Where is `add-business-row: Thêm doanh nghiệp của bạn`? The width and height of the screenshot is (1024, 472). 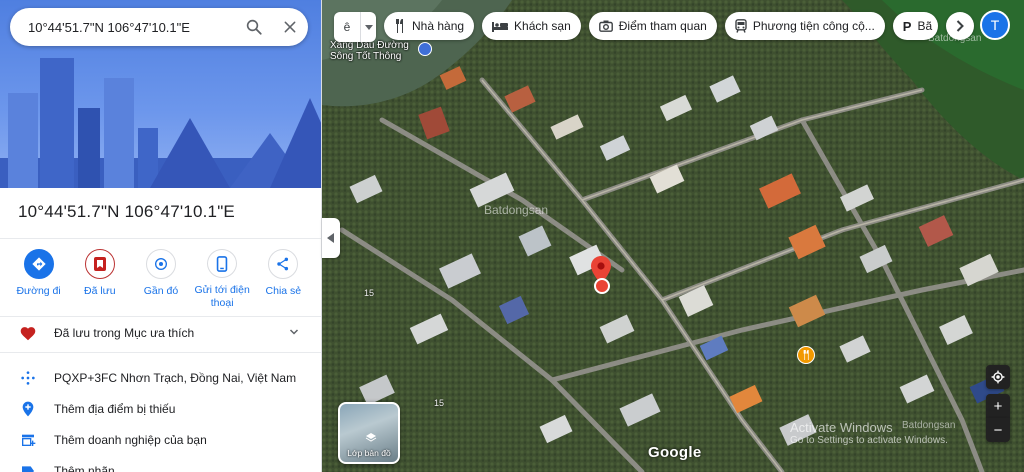
add-business-row: Thêm doanh nghiệp của bạn is located at coordinates (160, 440).